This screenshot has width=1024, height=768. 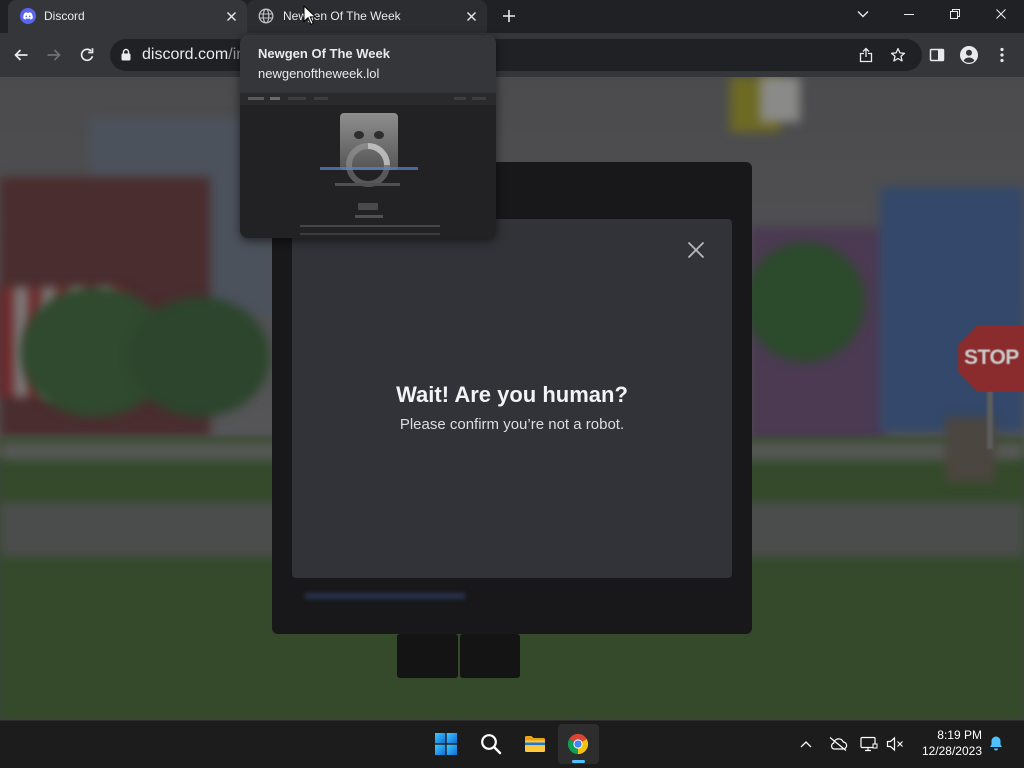 I want to click on chrome-taskbar-button, so click(x=578, y=744).